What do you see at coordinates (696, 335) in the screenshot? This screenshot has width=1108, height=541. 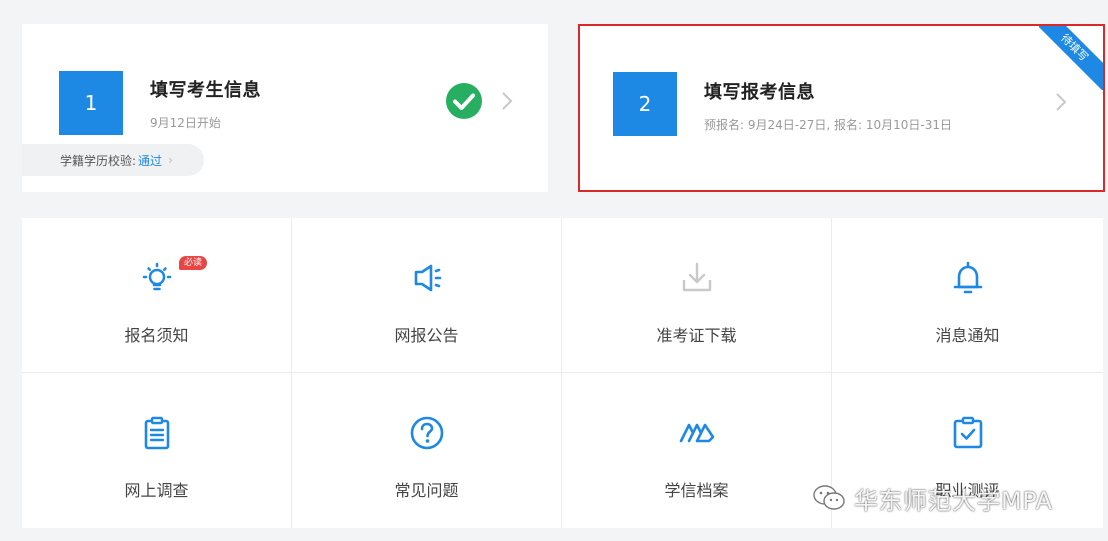 I see `grid-item-label: 准考证下载` at bounding box center [696, 335].